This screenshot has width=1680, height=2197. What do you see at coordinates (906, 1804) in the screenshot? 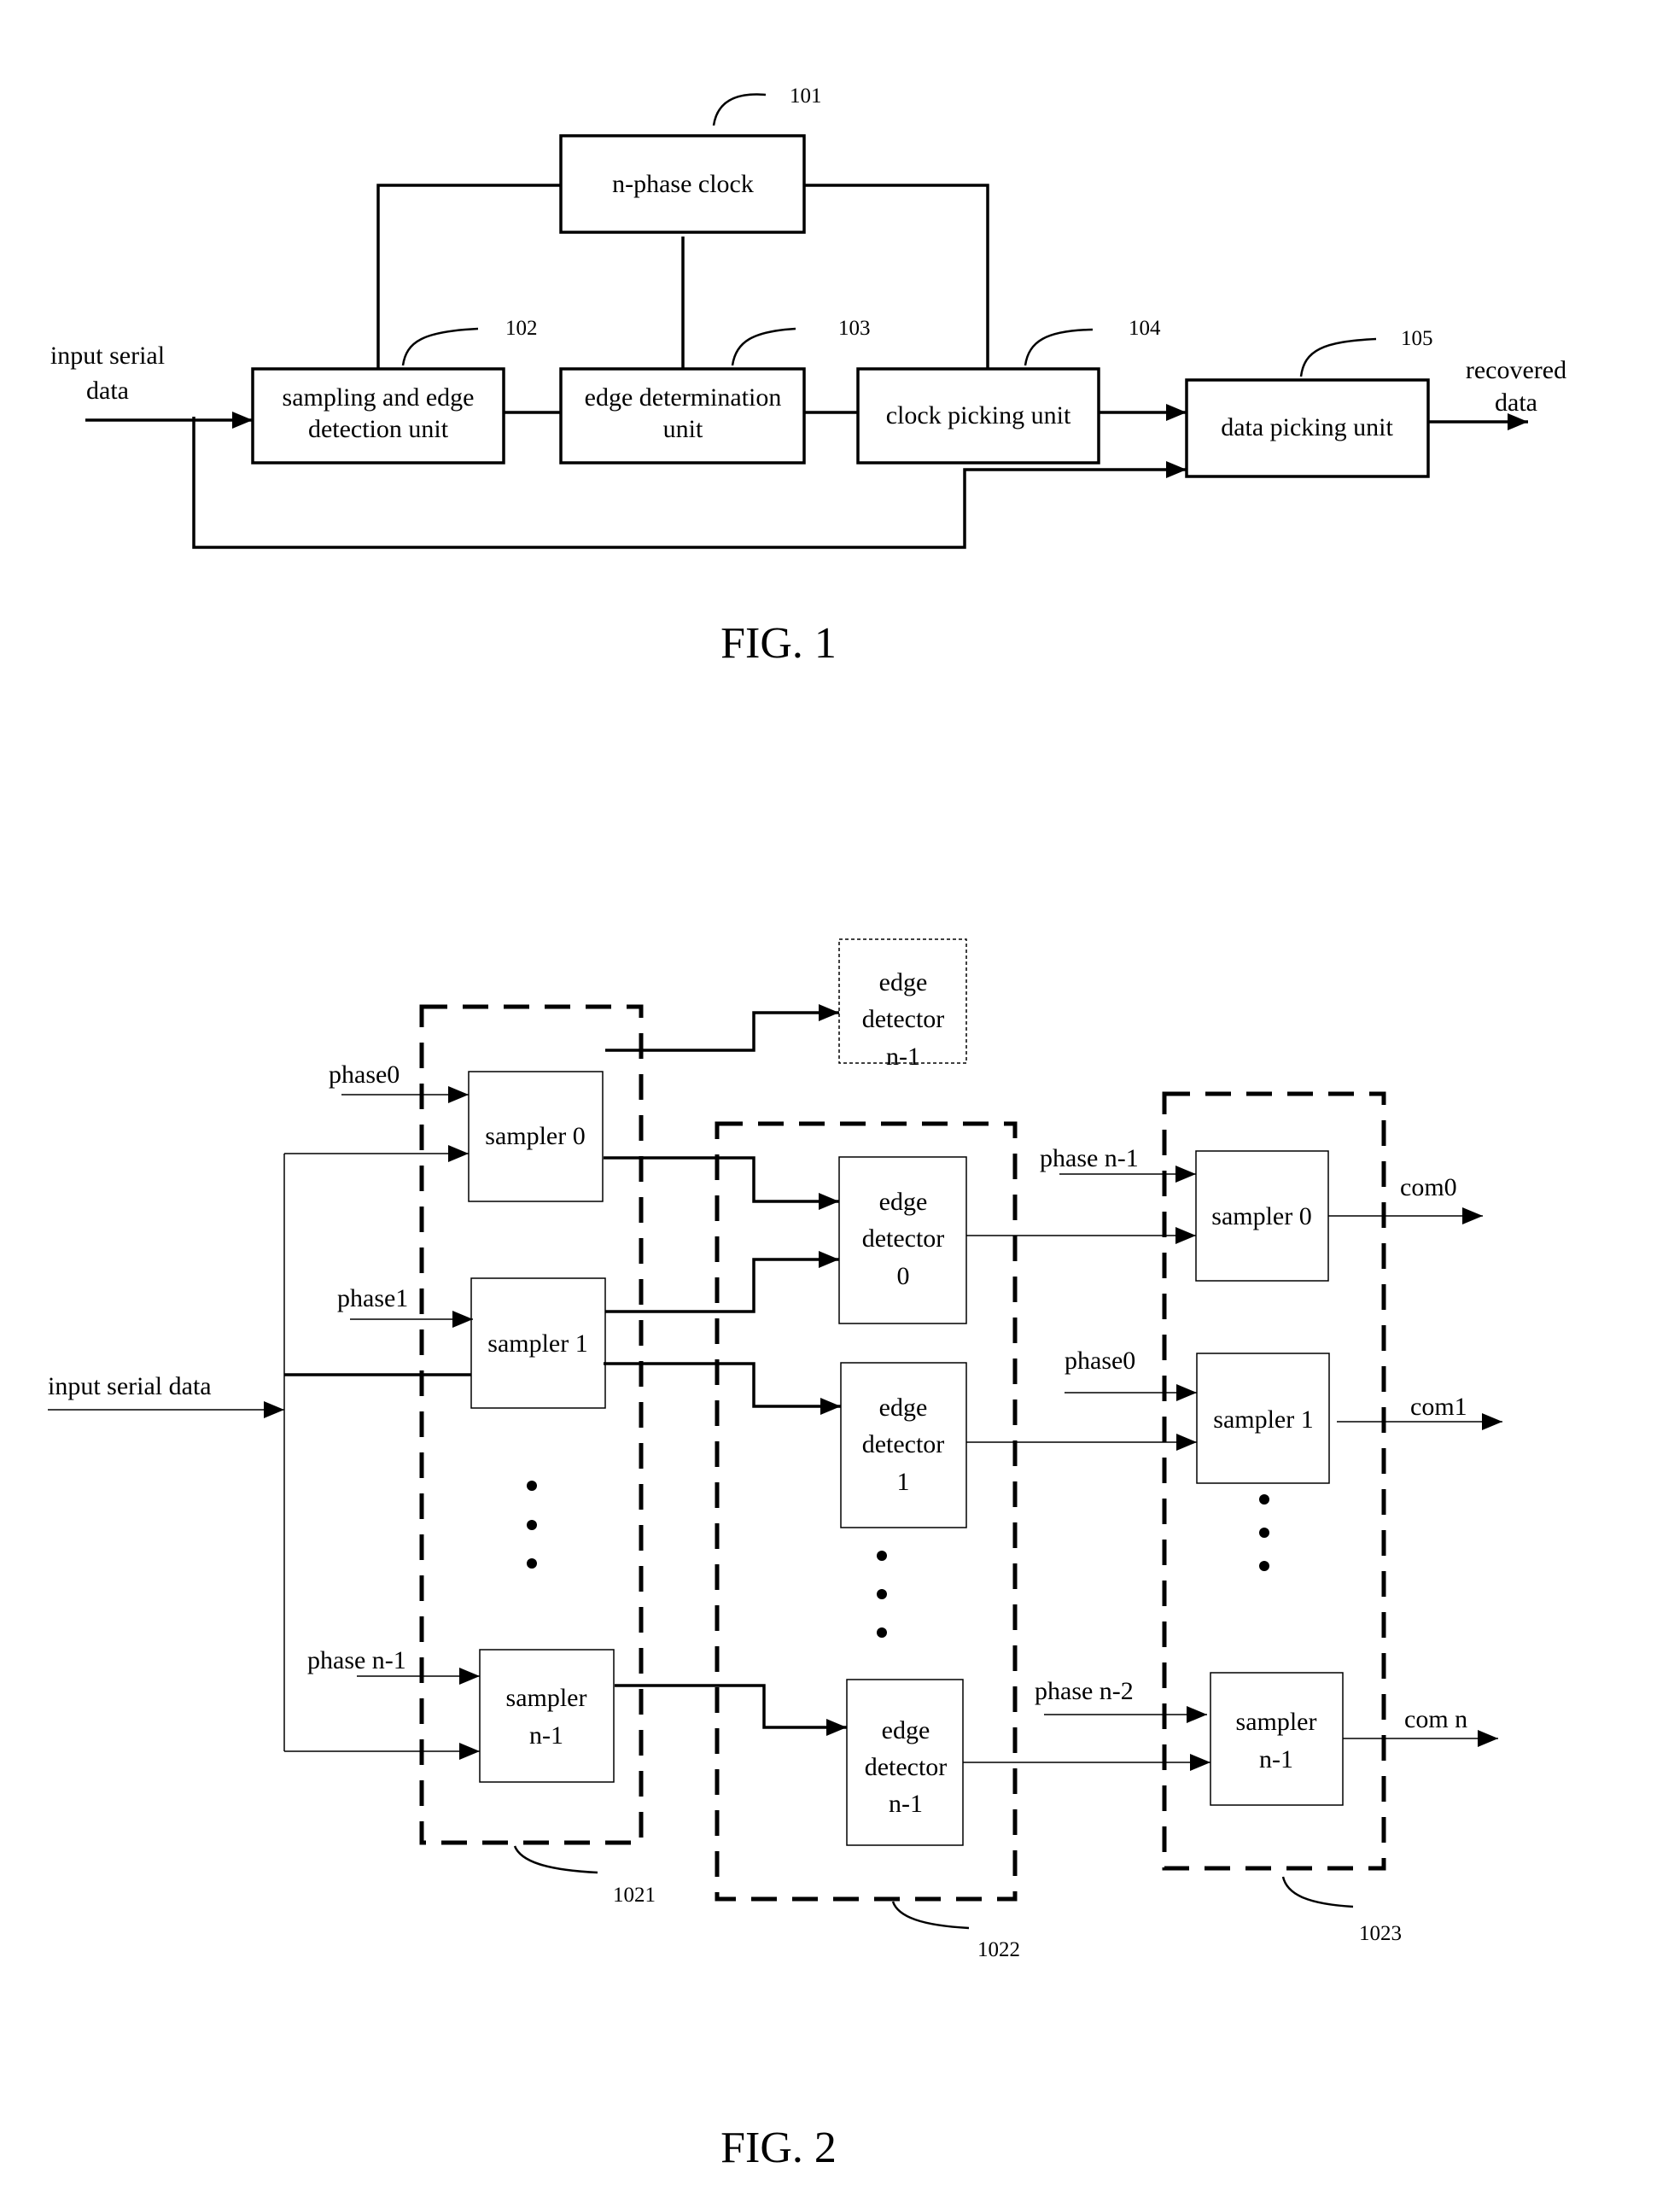
I see `edge-det-n-1-label-3: n-1` at bounding box center [906, 1804].